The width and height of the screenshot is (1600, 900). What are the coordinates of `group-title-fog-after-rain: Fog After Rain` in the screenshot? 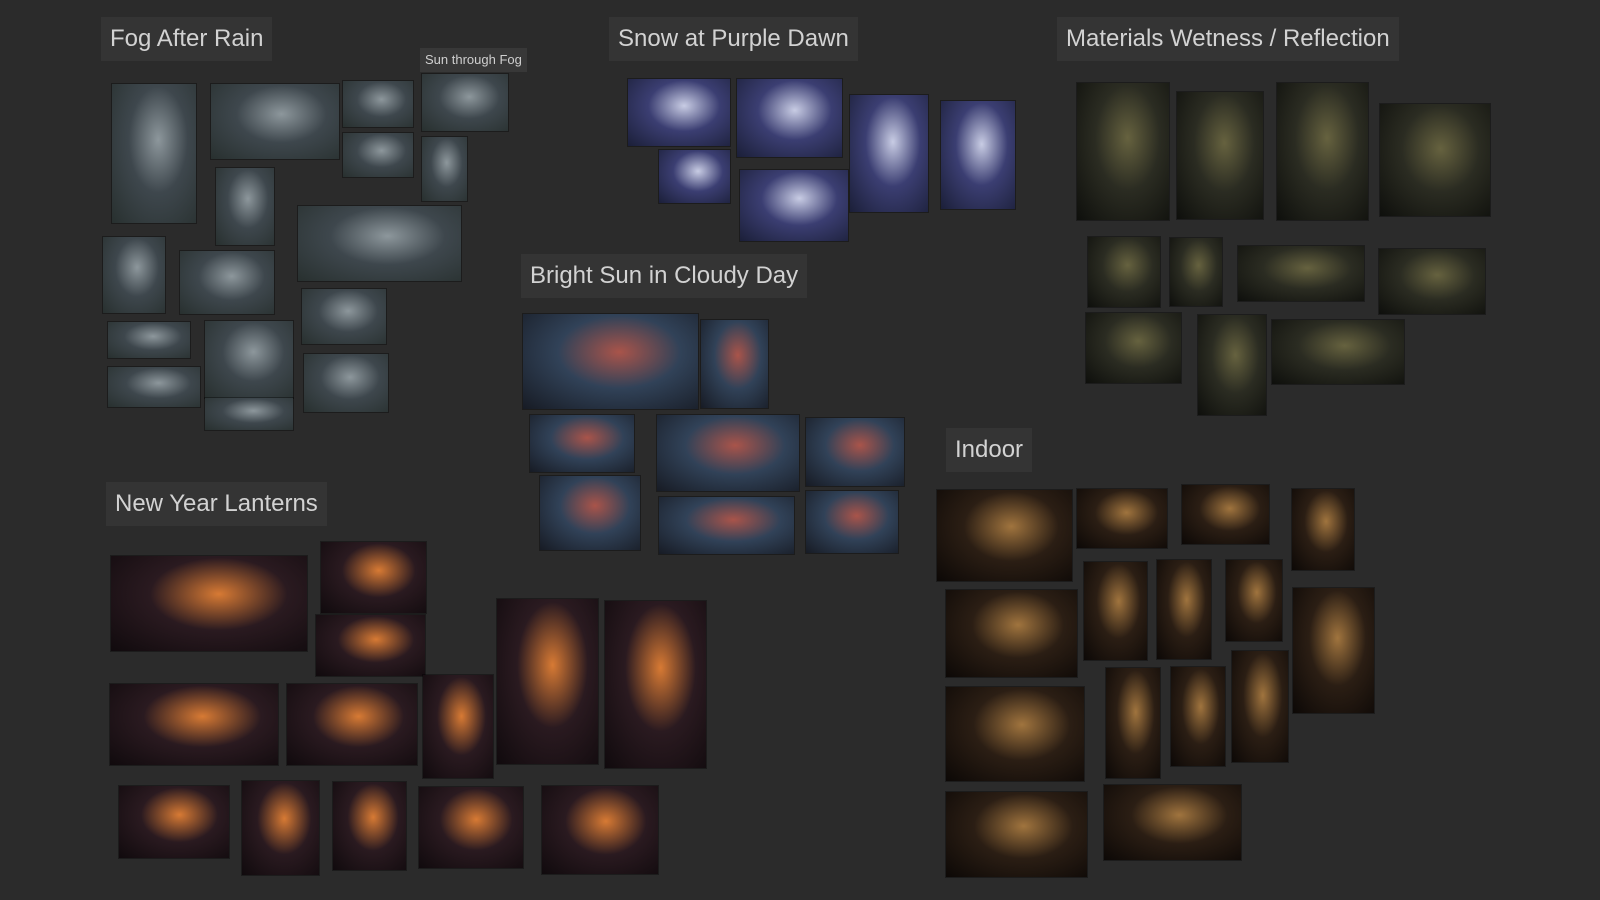 It's located at (187, 39).